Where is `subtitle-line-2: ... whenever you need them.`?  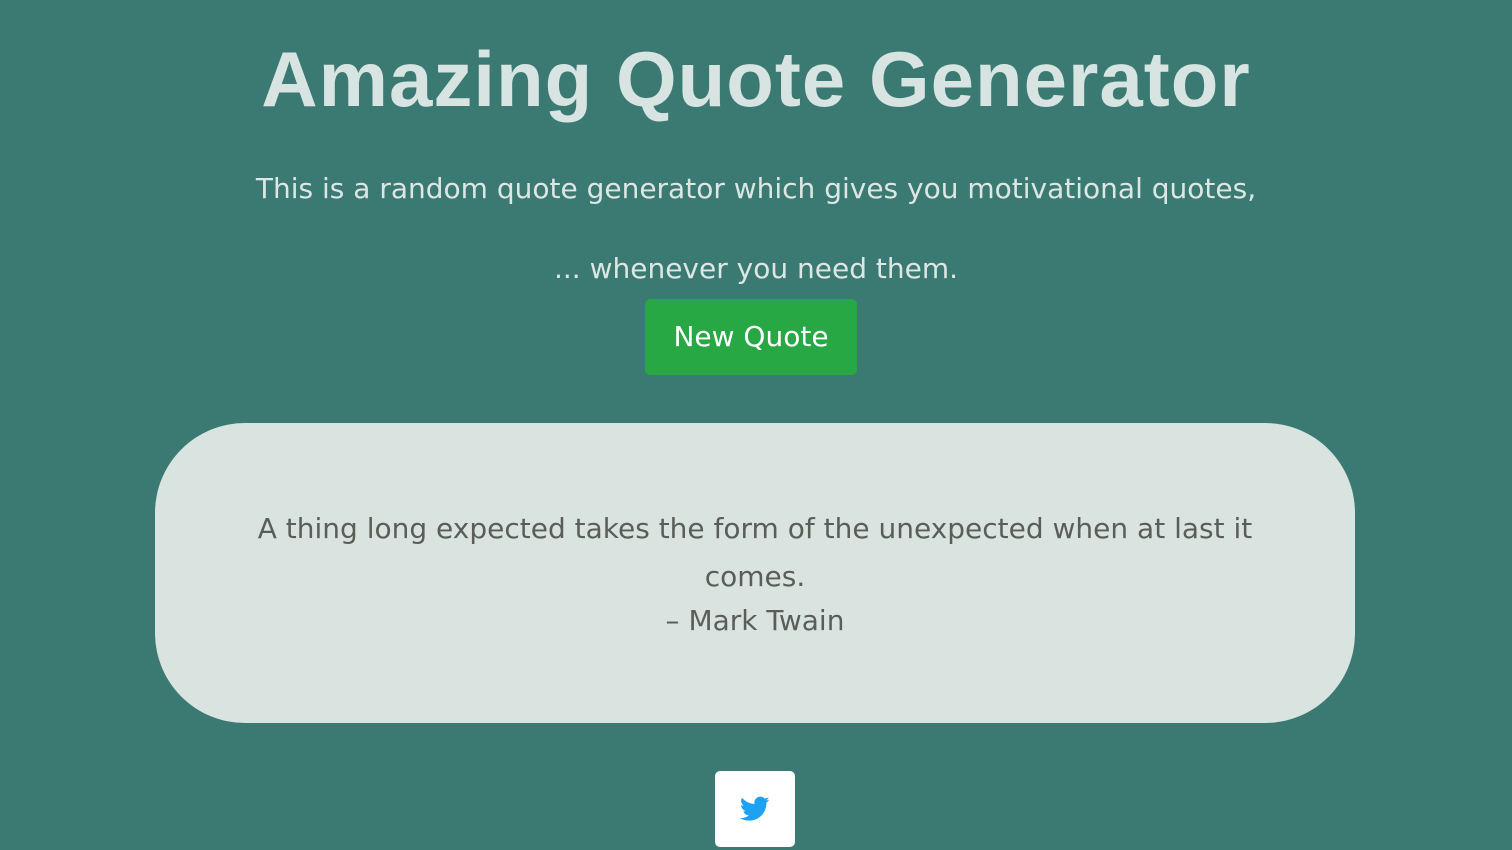
subtitle-line-2: ... whenever you need them. is located at coordinates (755, 268).